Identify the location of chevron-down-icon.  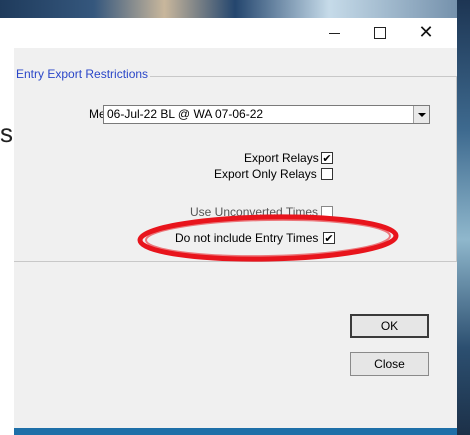
(421, 114).